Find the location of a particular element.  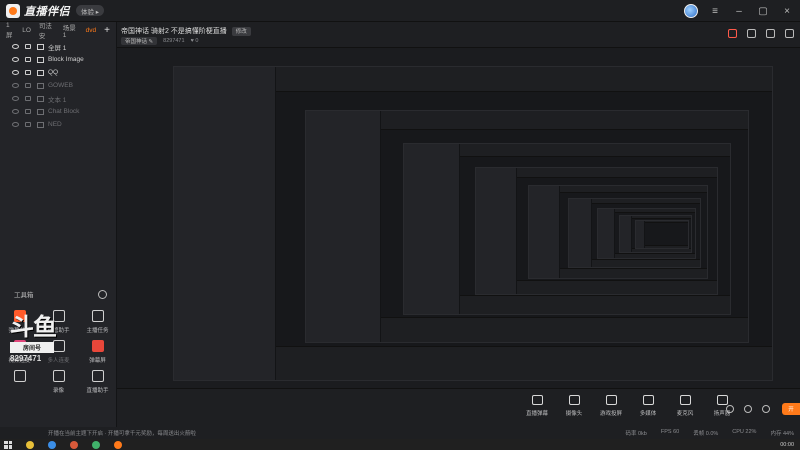

live-companion-icon is located at coordinates (118, 444).